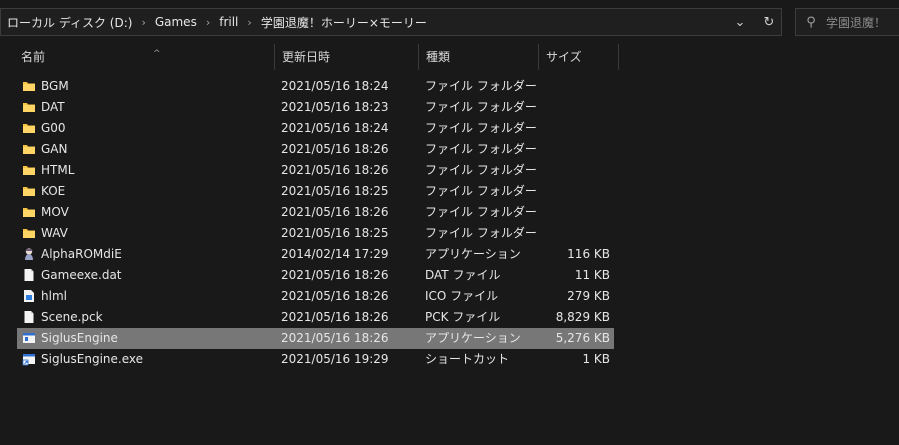  Describe the element at coordinates (72, 317) in the screenshot. I see `file-name: Scene.pck` at that location.